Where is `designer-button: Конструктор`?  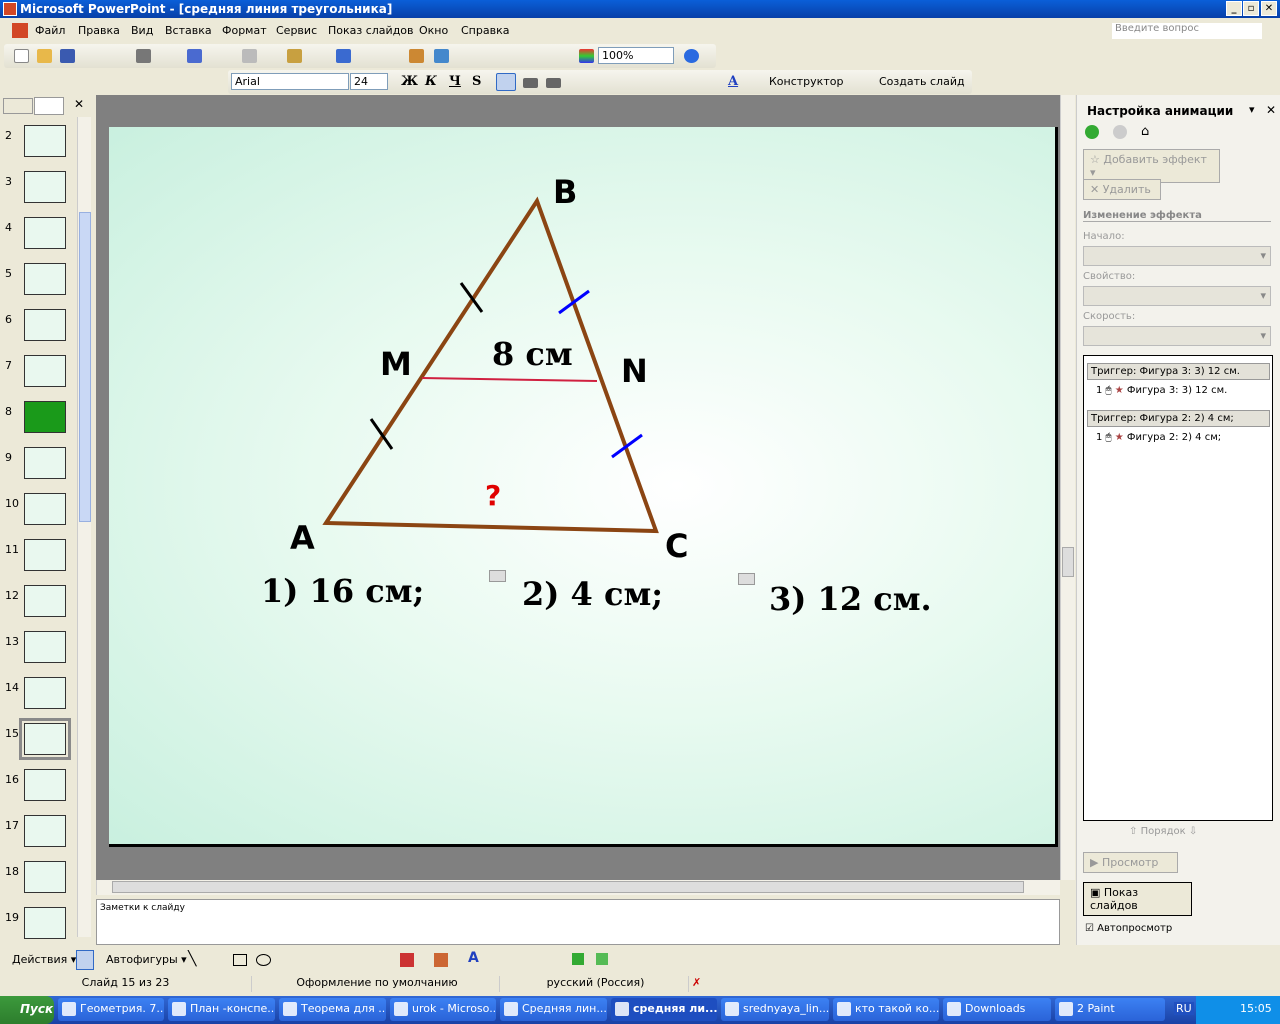
designer-button: Конструктор is located at coordinates (806, 81).